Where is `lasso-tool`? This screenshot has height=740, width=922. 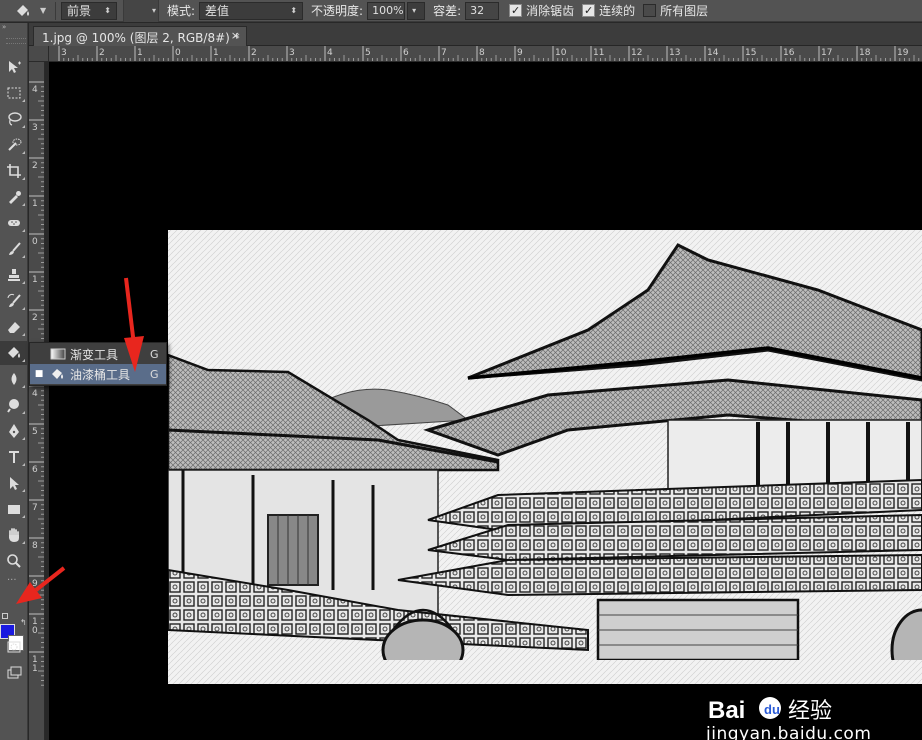
lasso-tool is located at coordinates (13, 119).